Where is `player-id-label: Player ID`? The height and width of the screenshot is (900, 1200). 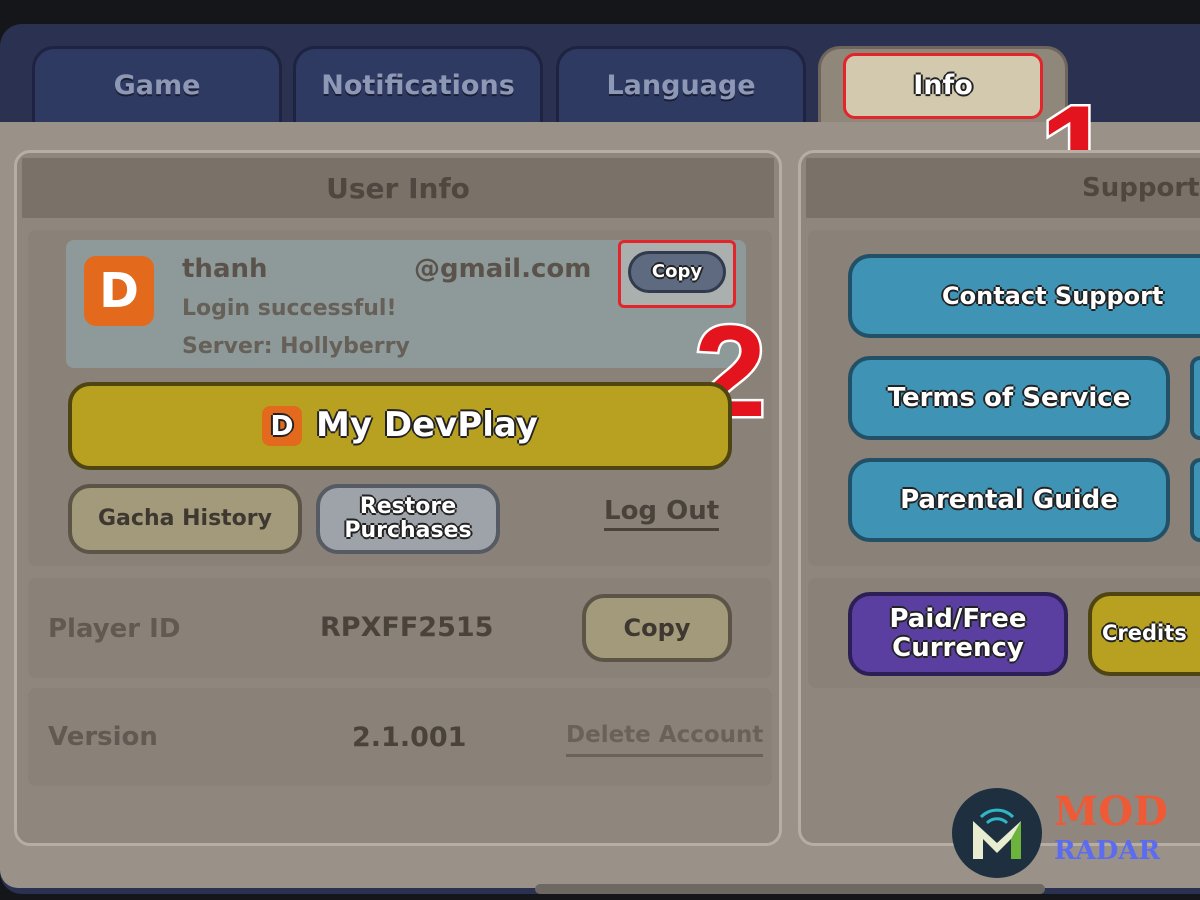 player-id-label: Player ID is located at coordinates (114, 629).